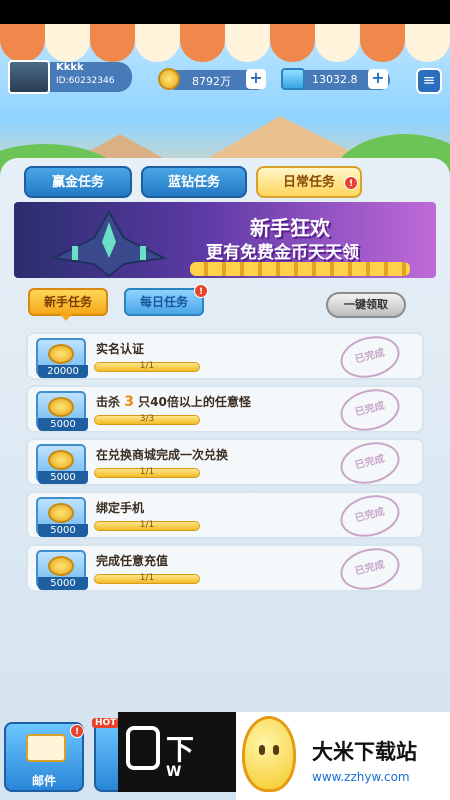 The height and width of the screenshot is (800, 450). Describe the element at coordinates (132, 561) in the screenshot. I see `task-title: 完成任意充值` at that location.